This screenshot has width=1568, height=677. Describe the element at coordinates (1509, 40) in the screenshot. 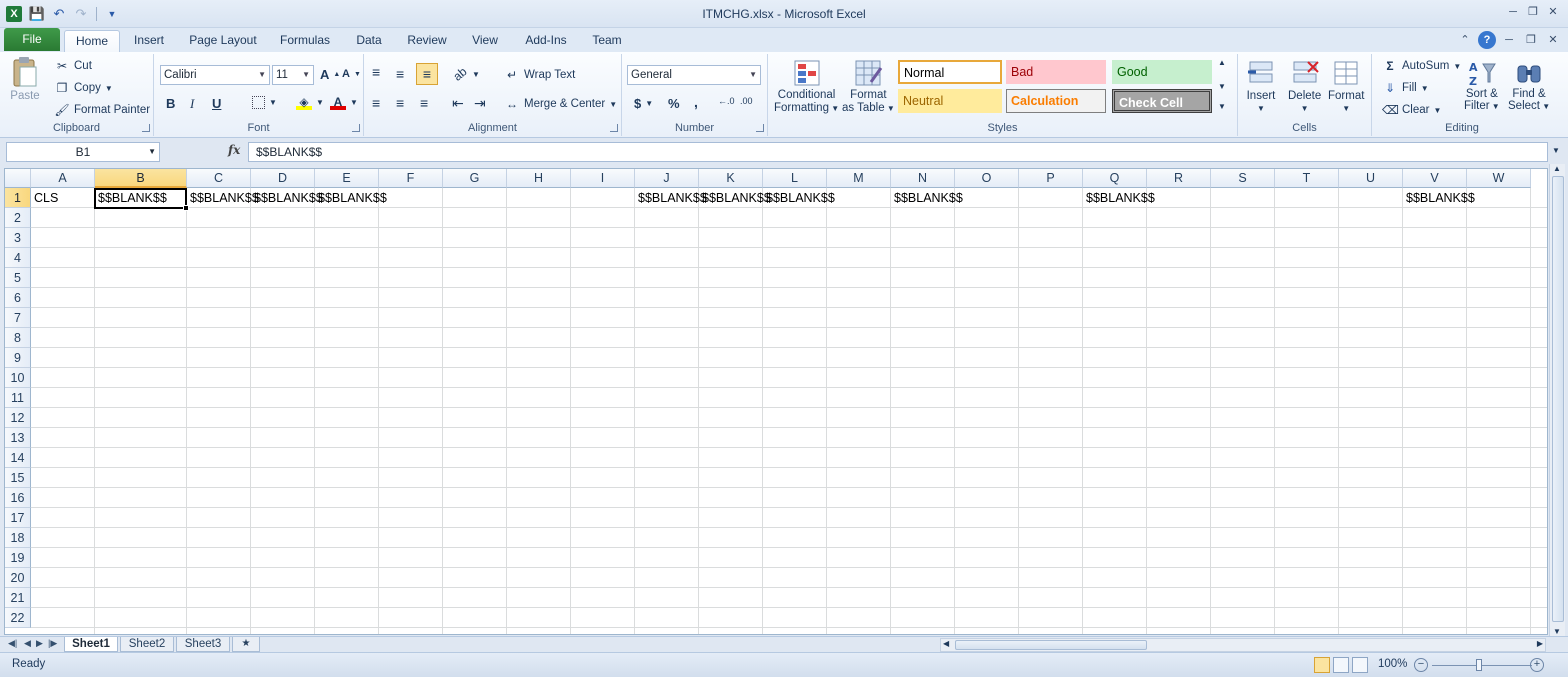

I see `workbook-minimize-icon: ─` at that location.